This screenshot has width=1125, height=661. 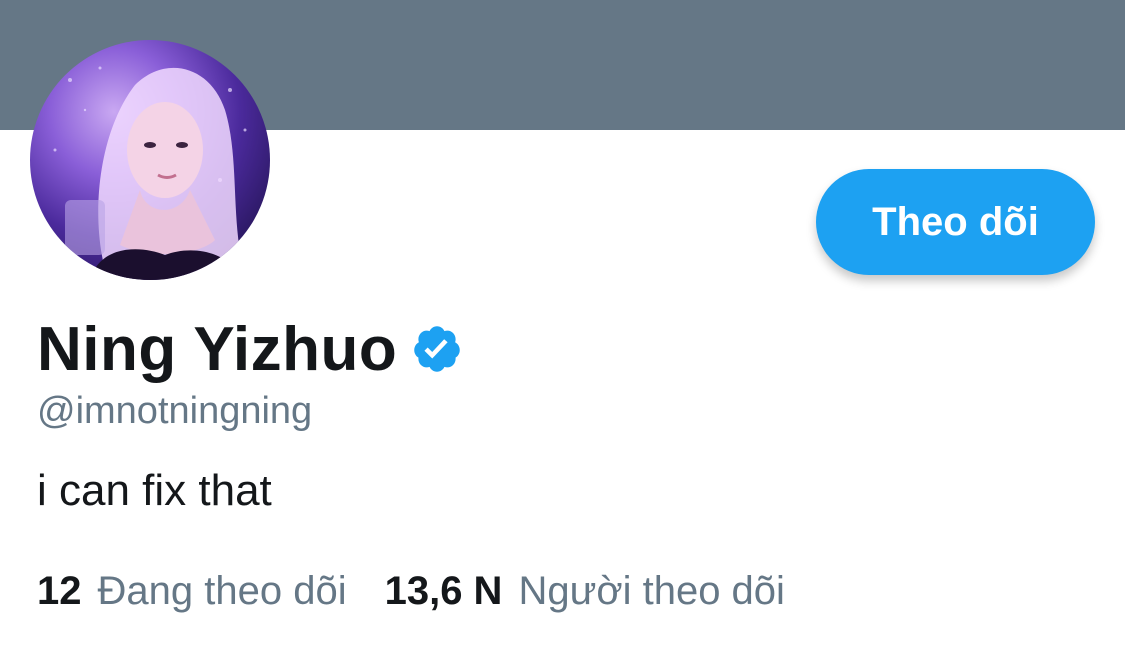 I want to click on following-stat-link: 12 Đang theo dõi, so click(x=192, y=591).